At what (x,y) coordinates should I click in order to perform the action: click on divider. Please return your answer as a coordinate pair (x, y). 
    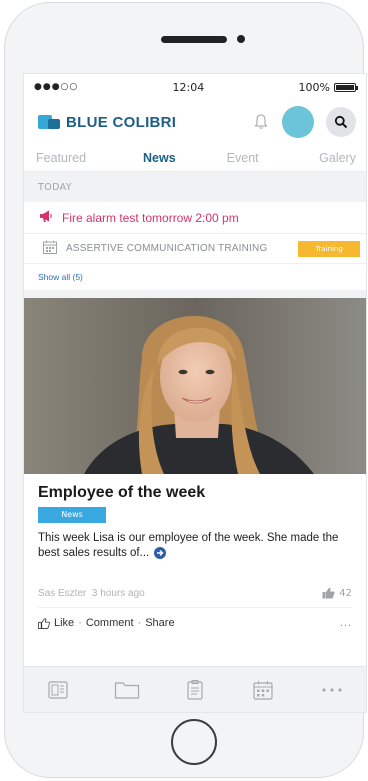
    Looking at the image, I should click on (195, 294).